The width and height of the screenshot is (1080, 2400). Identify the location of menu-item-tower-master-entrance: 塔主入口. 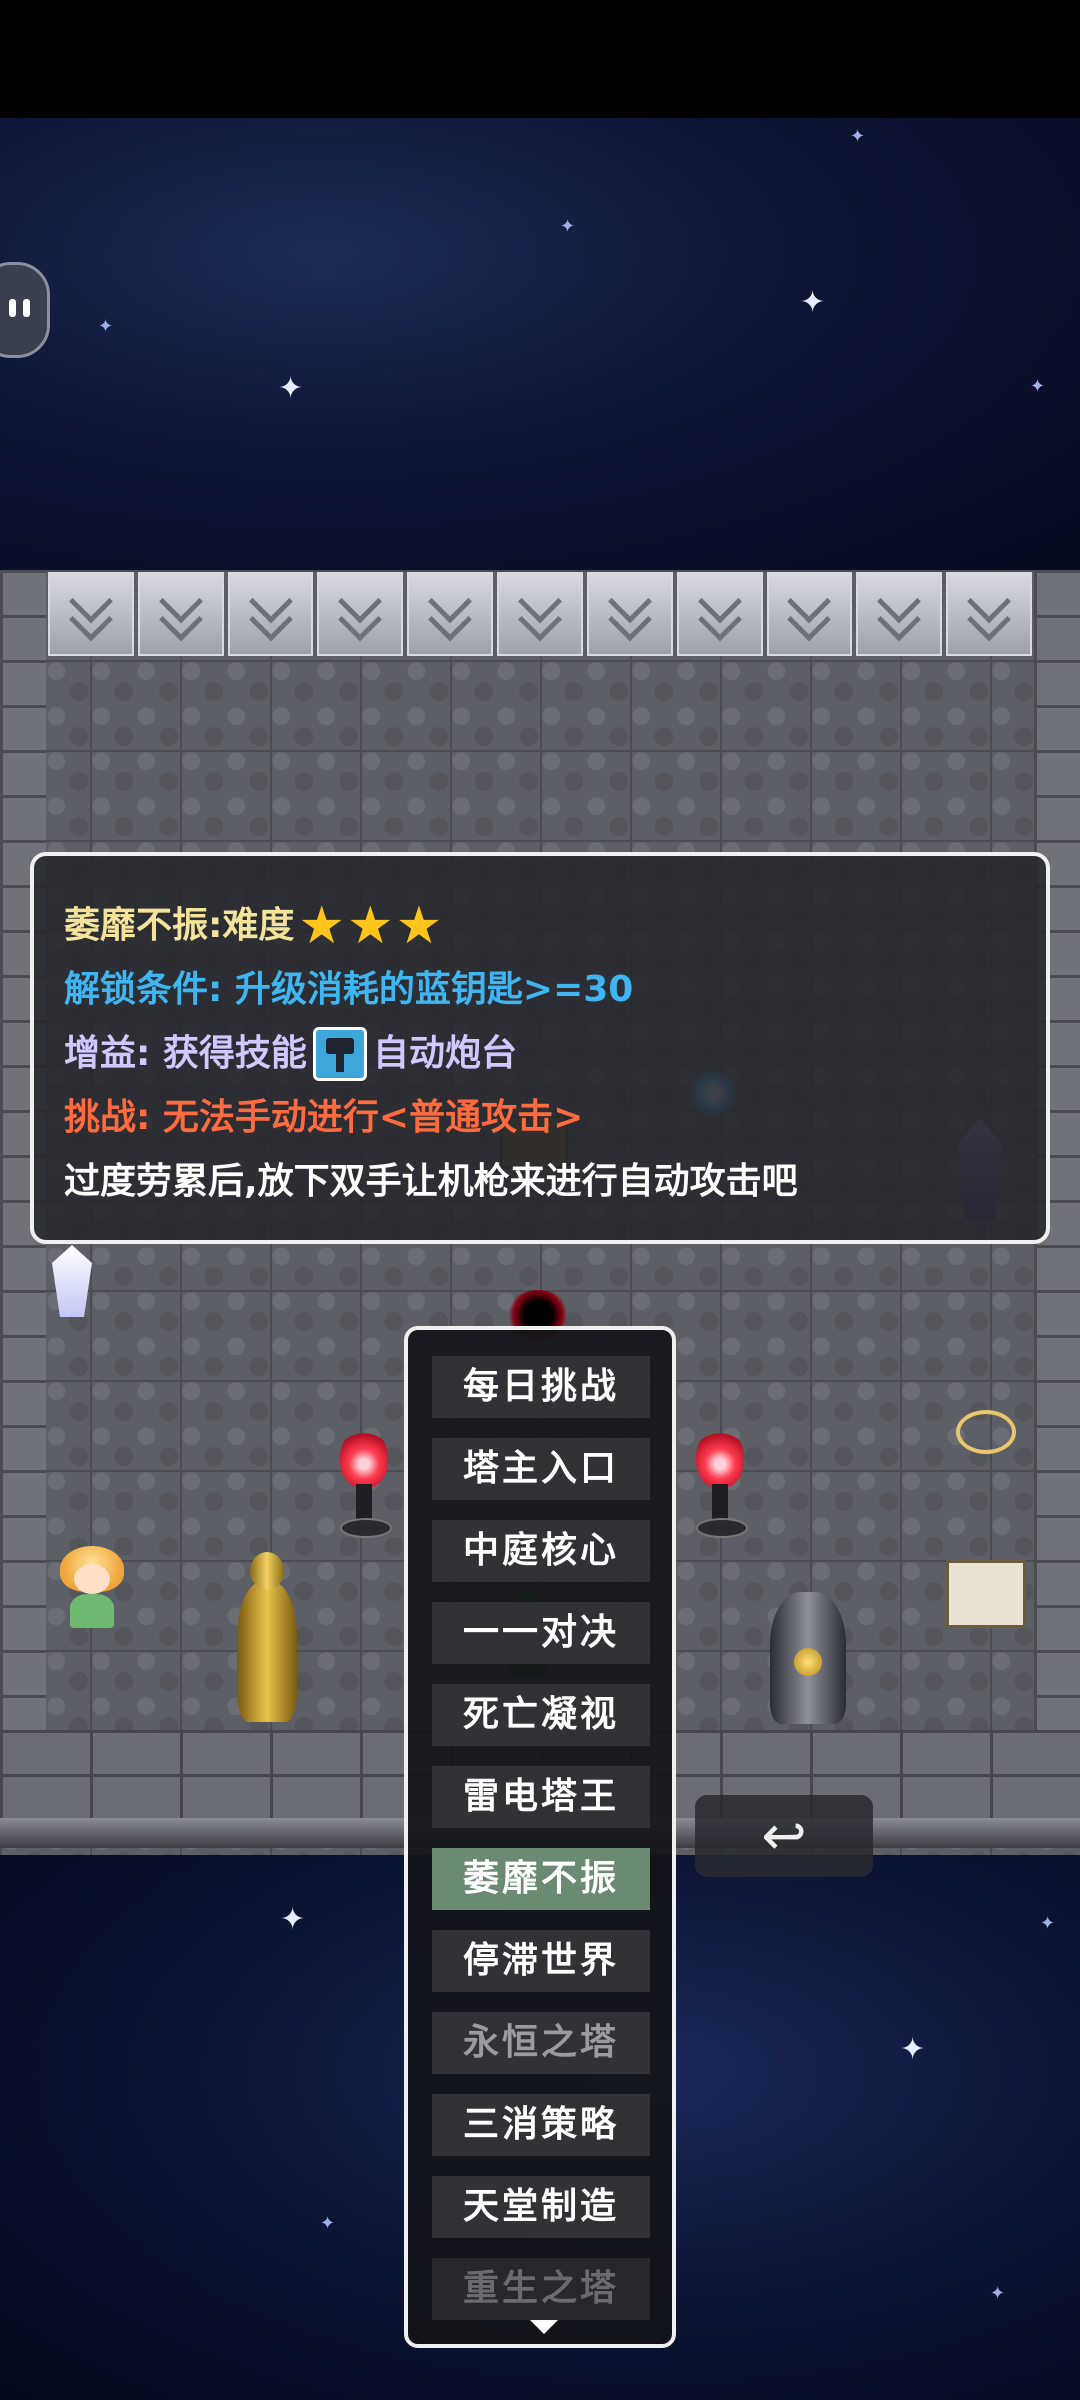
(541, 1469).